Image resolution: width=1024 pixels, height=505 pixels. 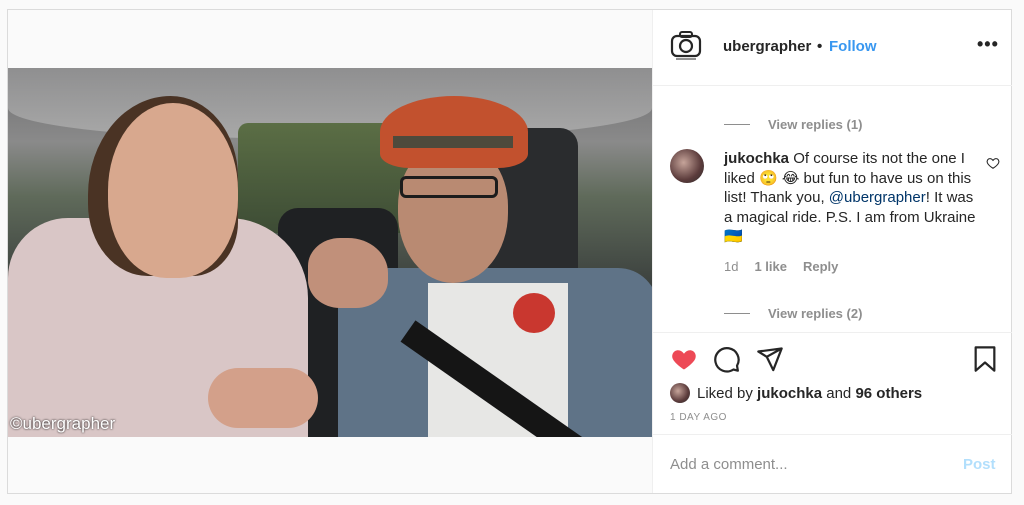 What do you see at coordinates (686, 45) in the screenshot?
I see `camera-icon` at bounding box center [686, 45].